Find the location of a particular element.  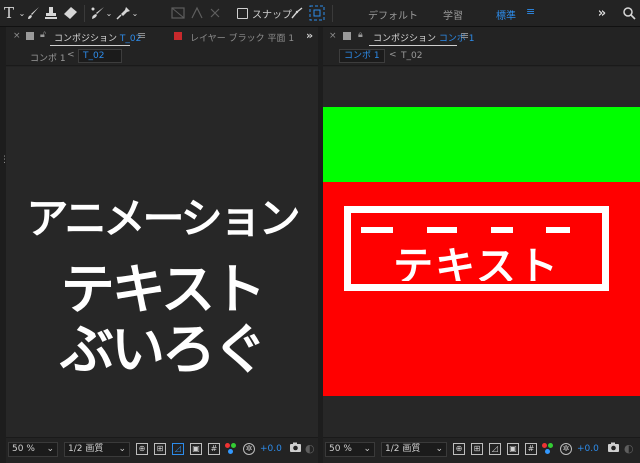

tab-layer-black-solid: レイヤー ブラック 平面 1 is located at coordinates (242, 37).